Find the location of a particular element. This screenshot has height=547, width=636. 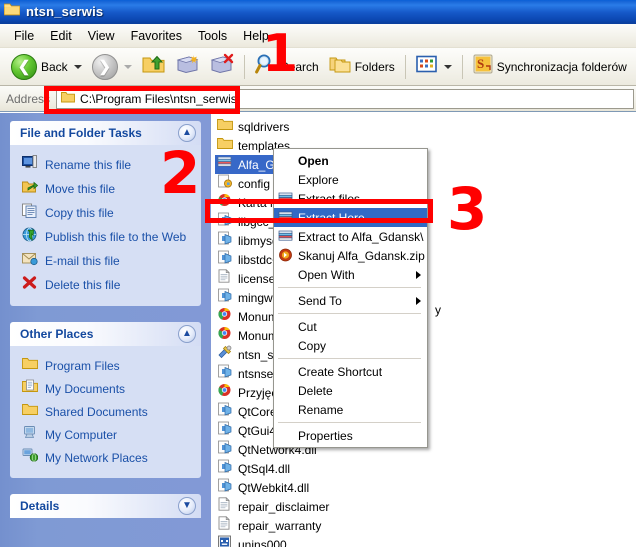

delete-x-icon is located at coordinates (30, 285).